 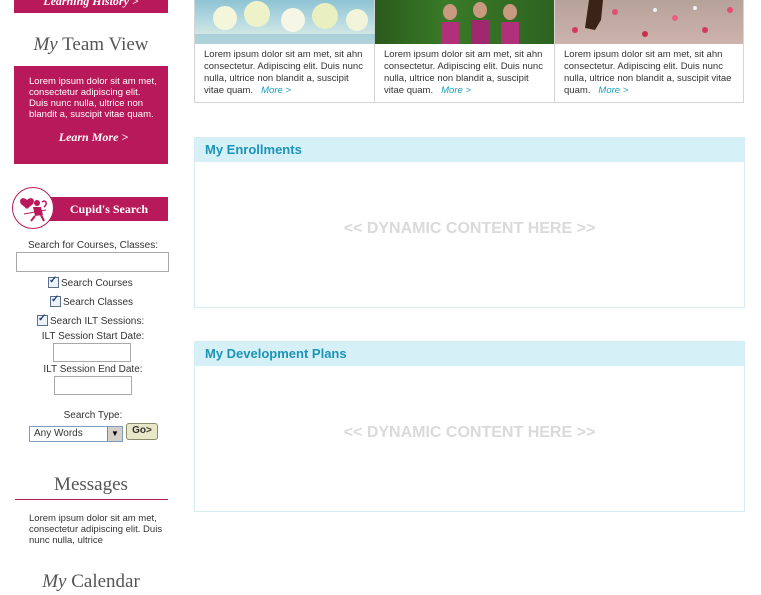 I want to click on messages-title: Messages, so click(x=91, y=484).